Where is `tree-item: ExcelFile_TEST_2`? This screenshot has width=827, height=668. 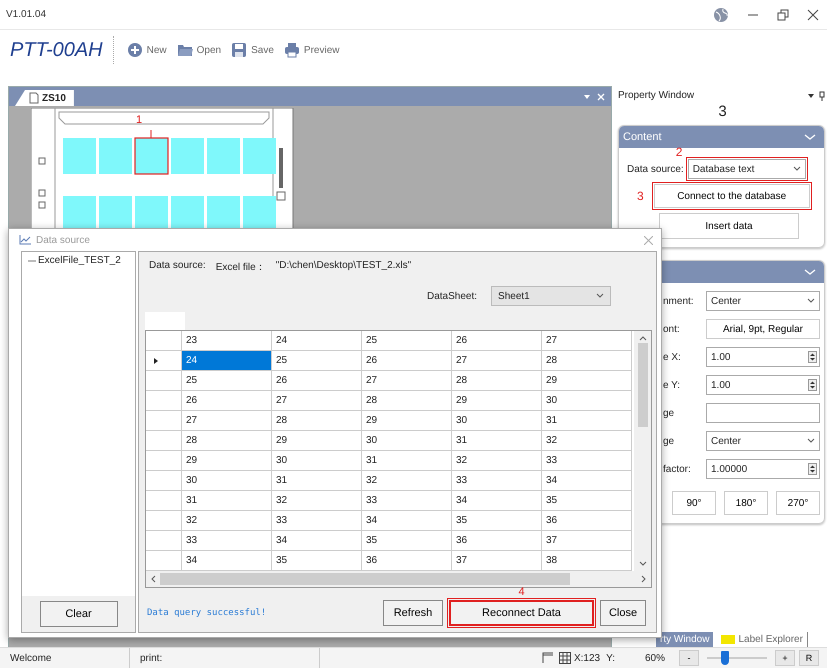 tree-item: ExcelFile_TEST_2 is located at coordinates (79, 260).